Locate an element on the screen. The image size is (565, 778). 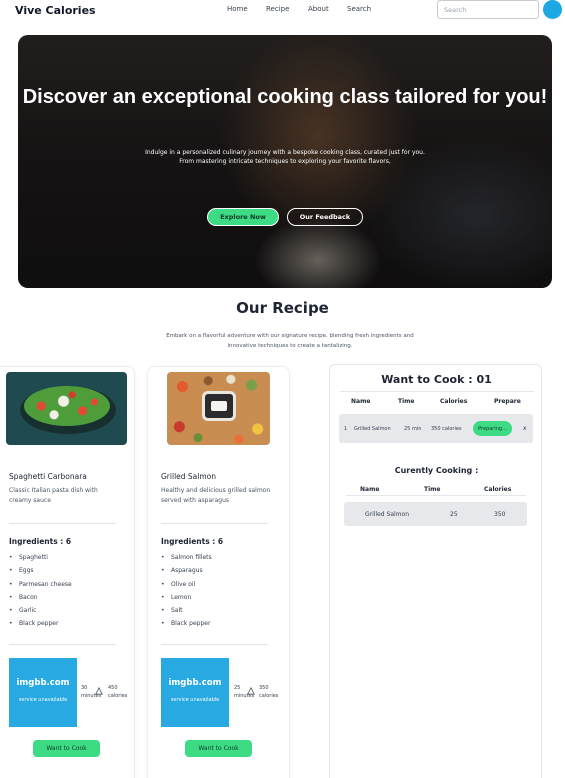
nav-link-about: About is located at coordinates (318, 9).